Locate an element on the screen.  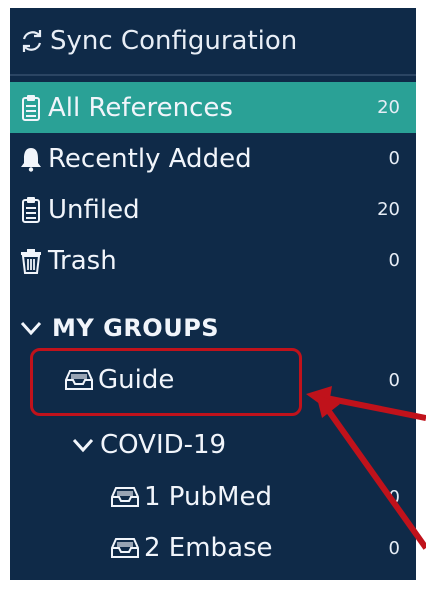
sidebar-item-label: All References is located at coordinates (140, 107).